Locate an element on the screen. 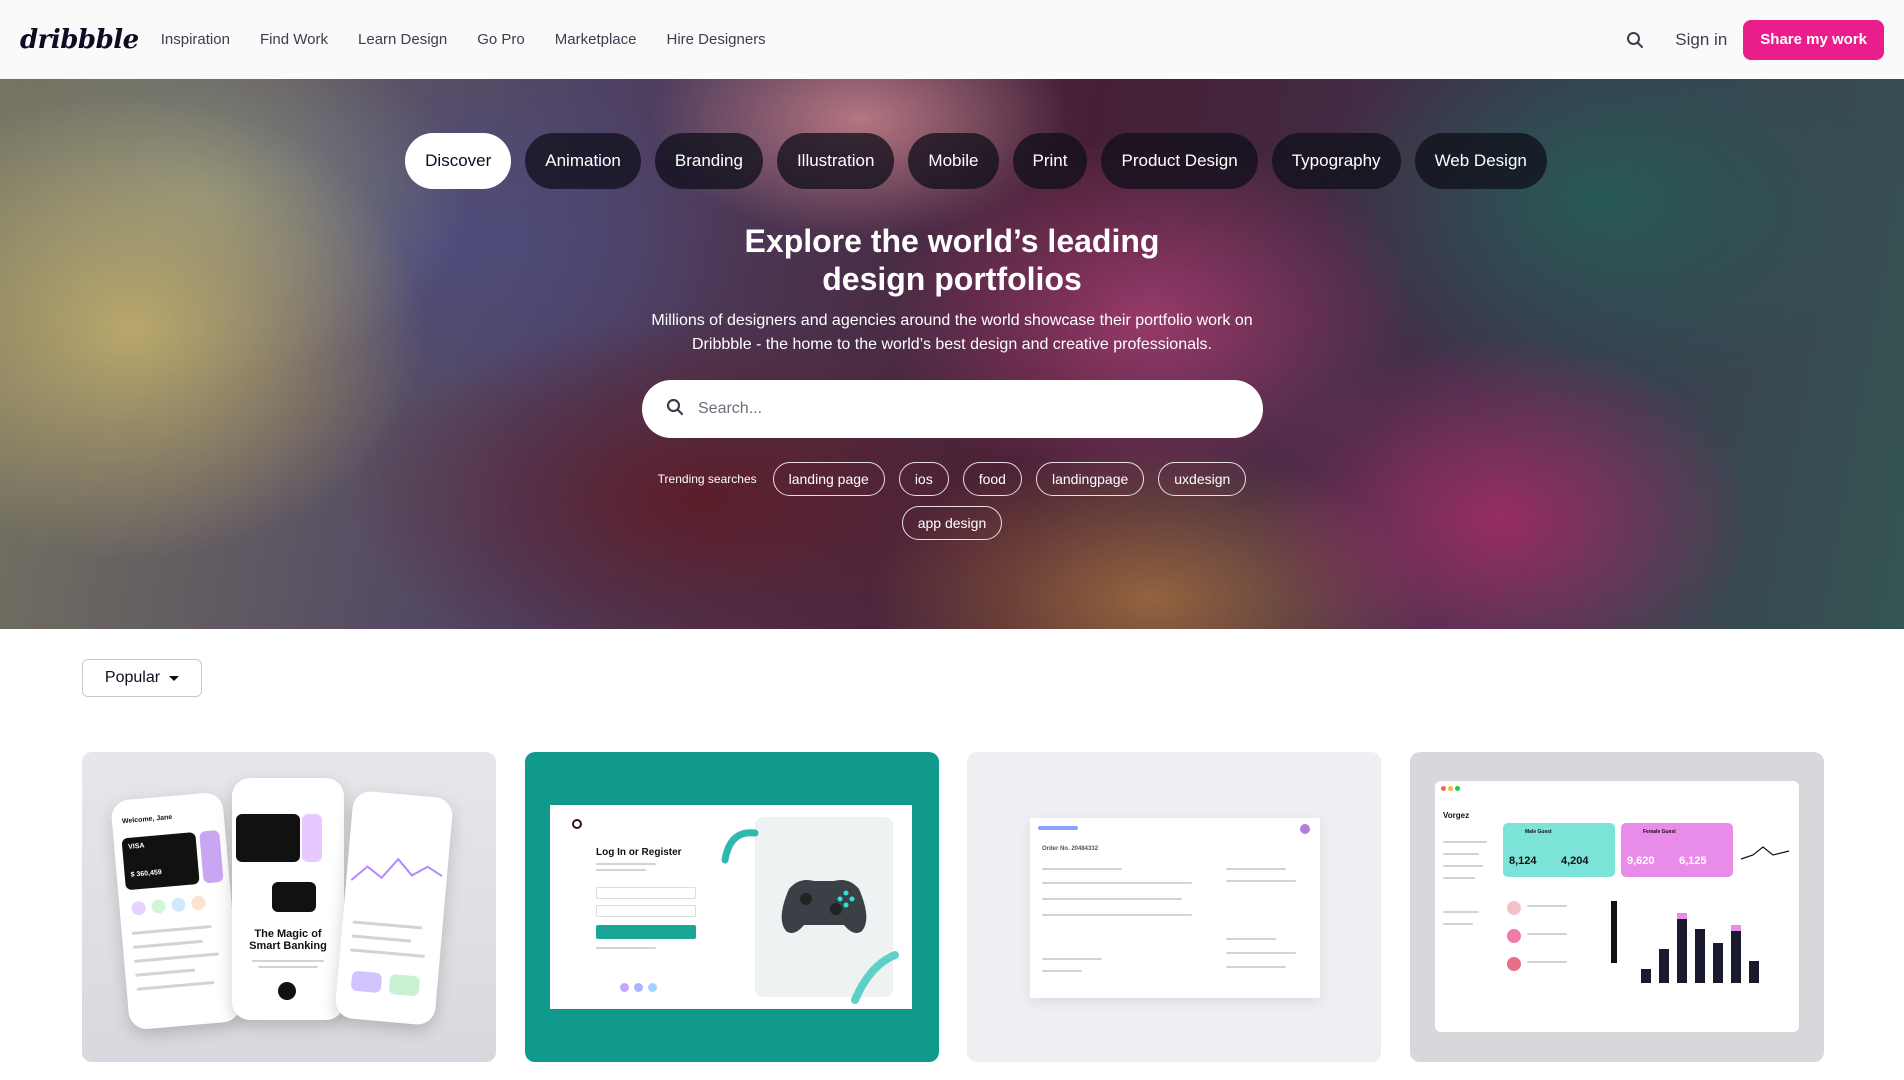 This screenshot has height=1080, width=1904. female-guest-label: Female Guest is located at coordinates (1659, 832).